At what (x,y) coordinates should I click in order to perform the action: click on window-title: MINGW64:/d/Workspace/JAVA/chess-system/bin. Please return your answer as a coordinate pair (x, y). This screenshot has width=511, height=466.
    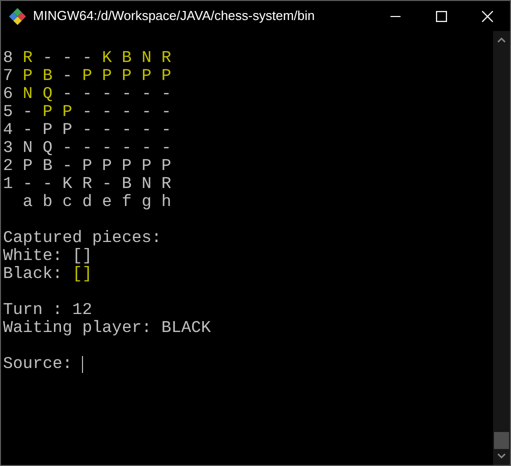
    Looking at the image, I should click on (174, 16).